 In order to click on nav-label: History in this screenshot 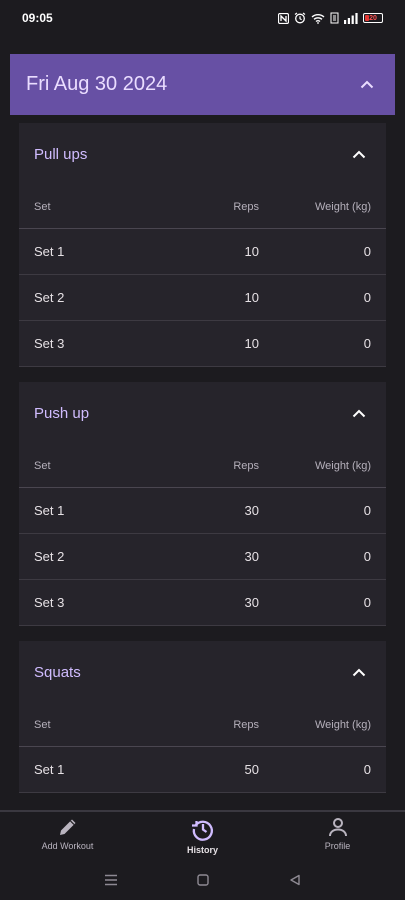, I will do `click(202, 850)`.